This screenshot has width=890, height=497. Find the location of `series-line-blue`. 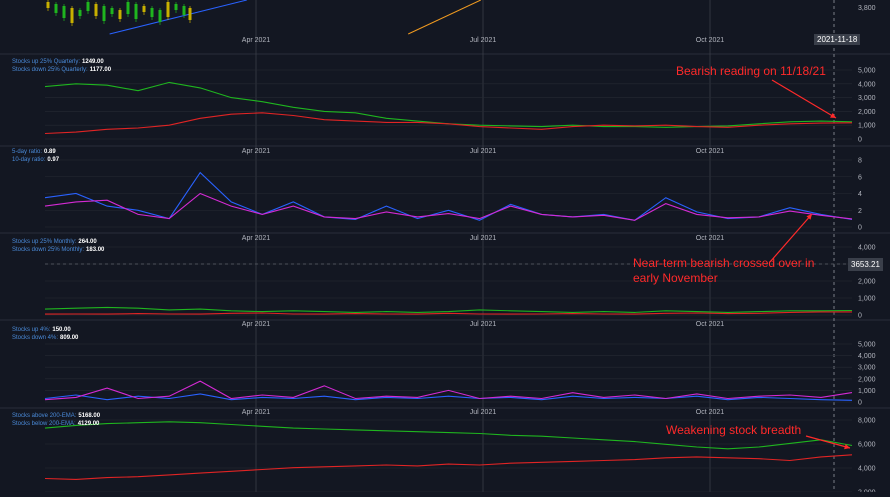

series-line-blue is located at coordinates (448, 397).